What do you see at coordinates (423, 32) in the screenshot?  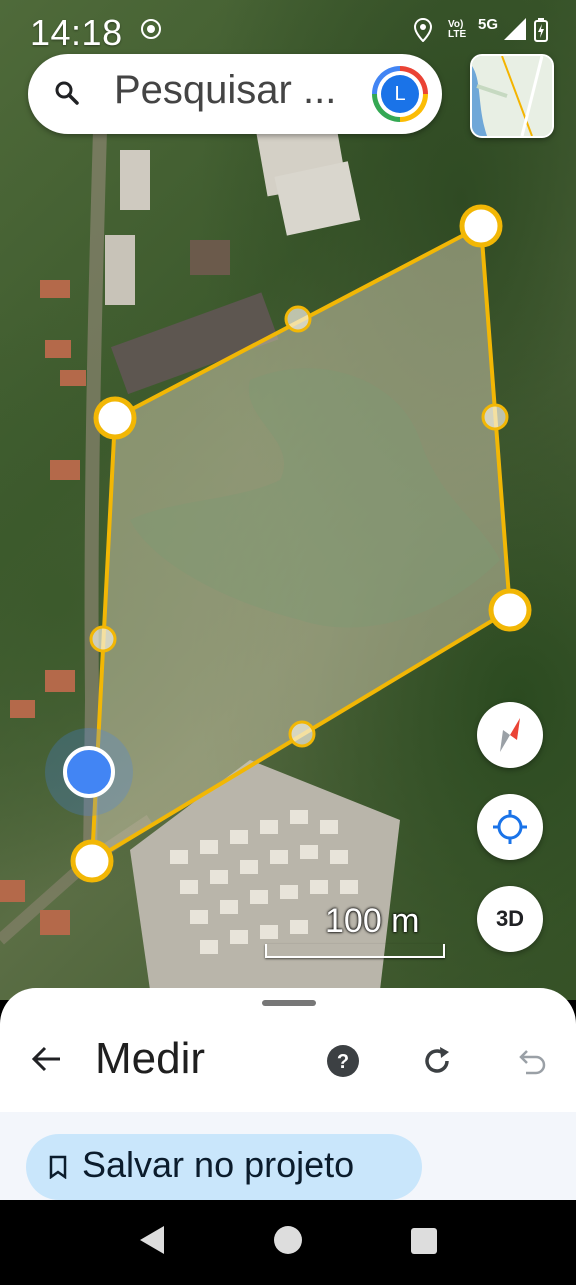 I see `location-icon` at bounding box center [423, 32].